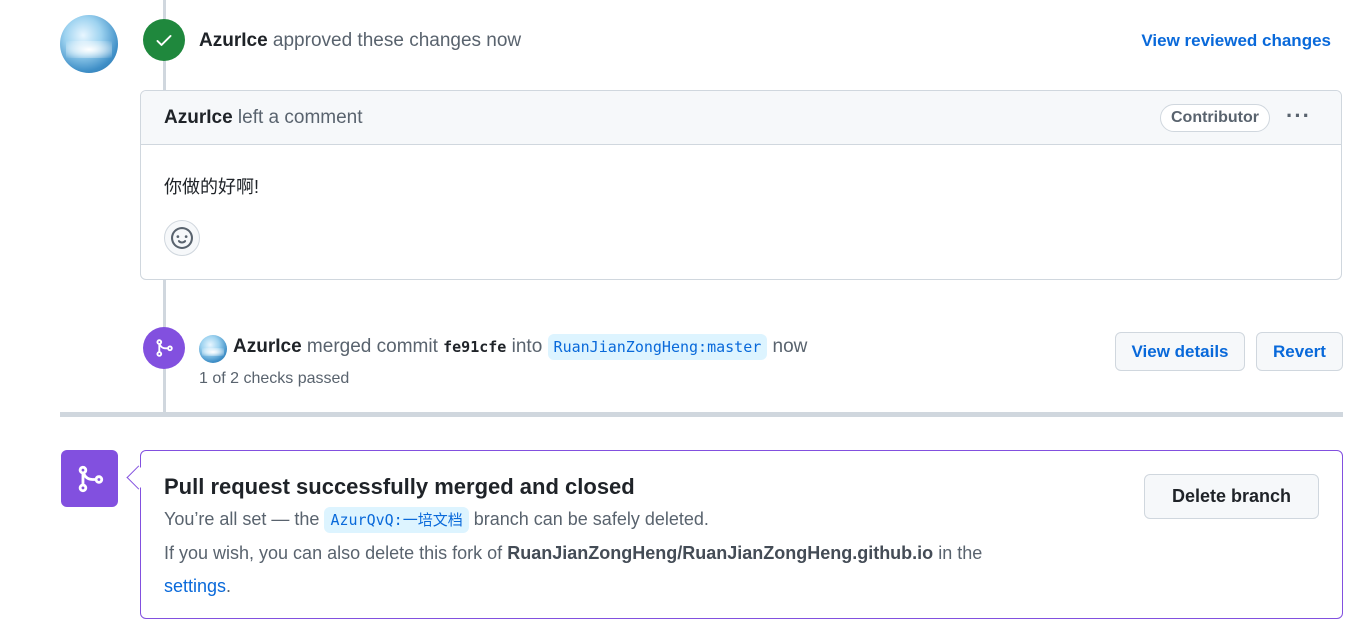  Describe the element at coordinates (164, 40) in the screenshot. I see `approved-check-icon` at that location.